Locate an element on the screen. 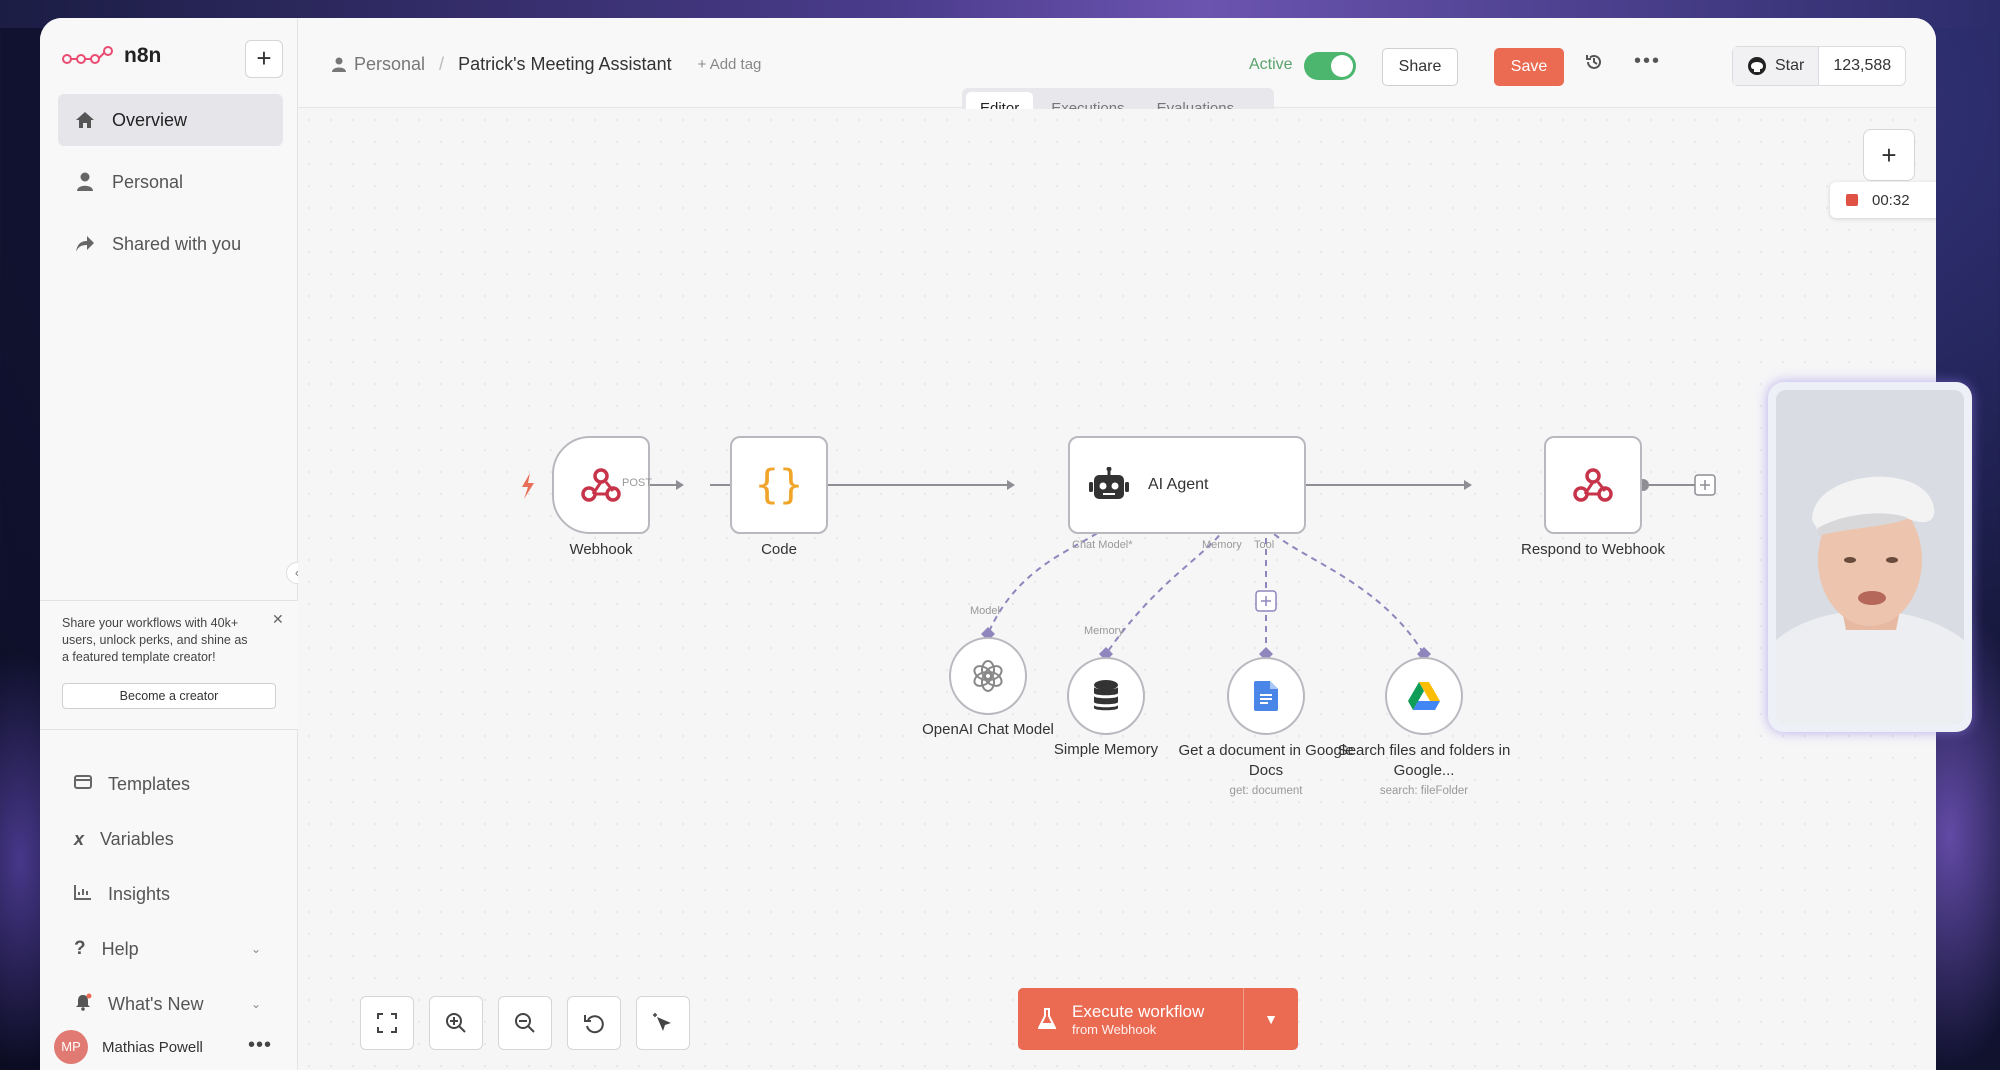 This screenshot has height=1070, width=2000. bell-icon is located at coordinates (83, 1004).